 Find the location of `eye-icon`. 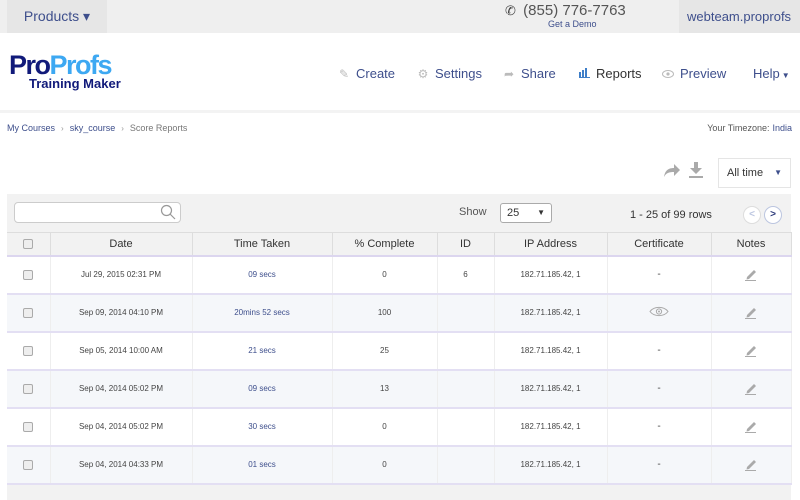

eye-icon is located at coordinates (668, 74).